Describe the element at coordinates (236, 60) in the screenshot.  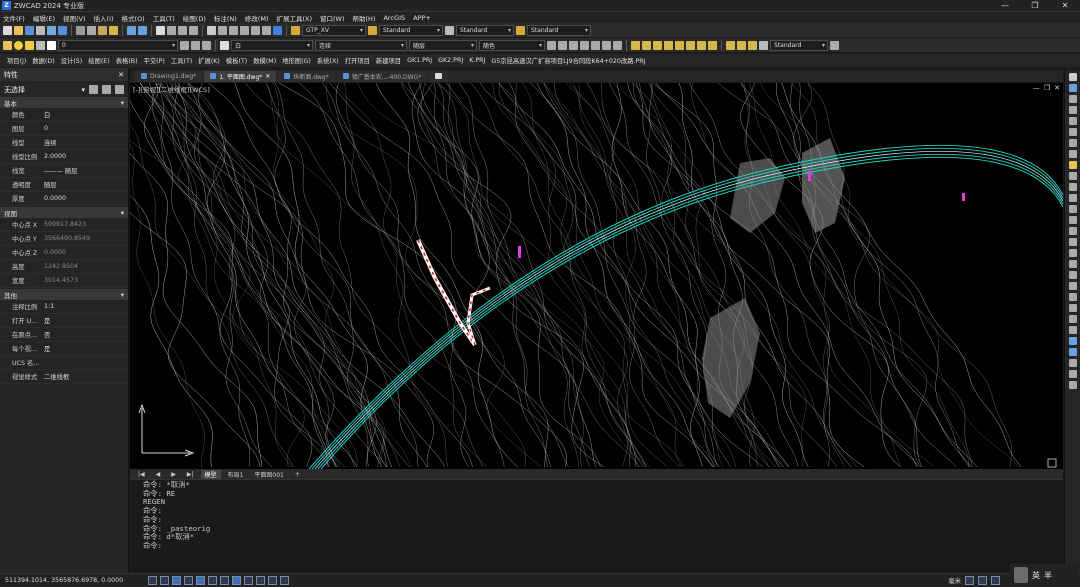
I see `plugin-template: 模板(T)` at that location.